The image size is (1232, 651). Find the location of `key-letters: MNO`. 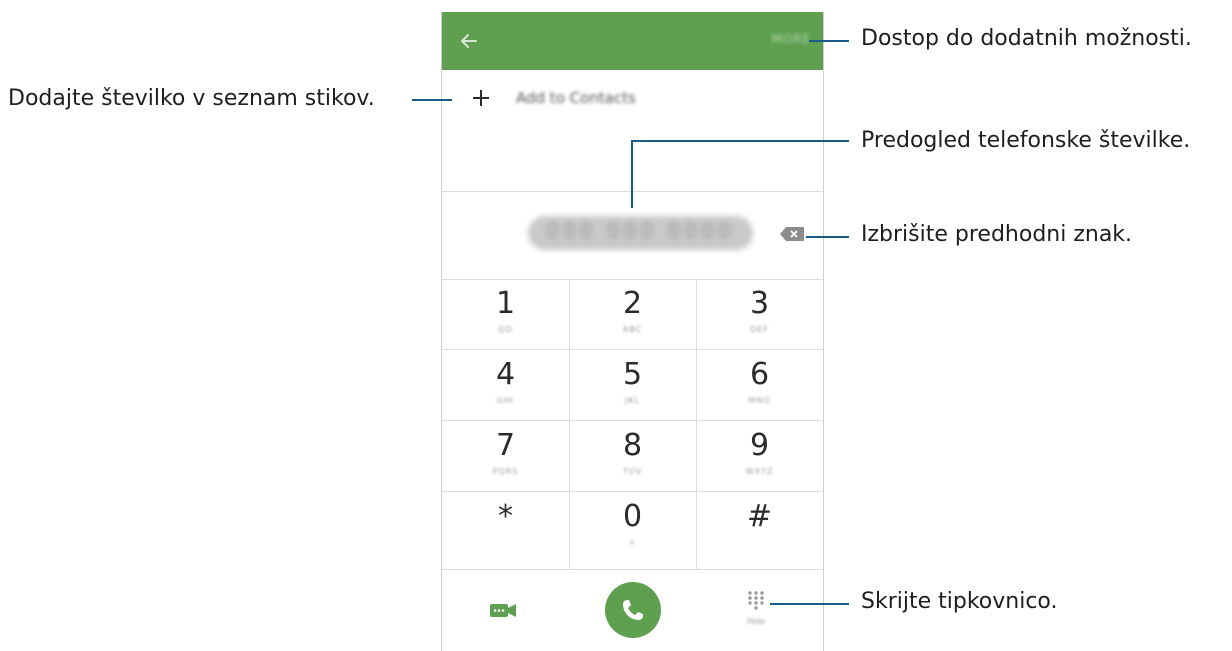

key-letters: MNO is located at coordinates (759, 400).